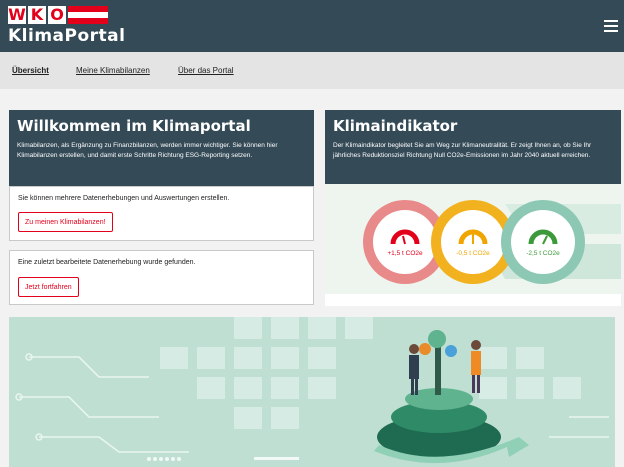 Image resolution: width=624 pixels, height=467 pixels. Describe the element at coordinates (67, 36) in the screenshot. I see `logo-subtitle: KlimaPortal` at that location.